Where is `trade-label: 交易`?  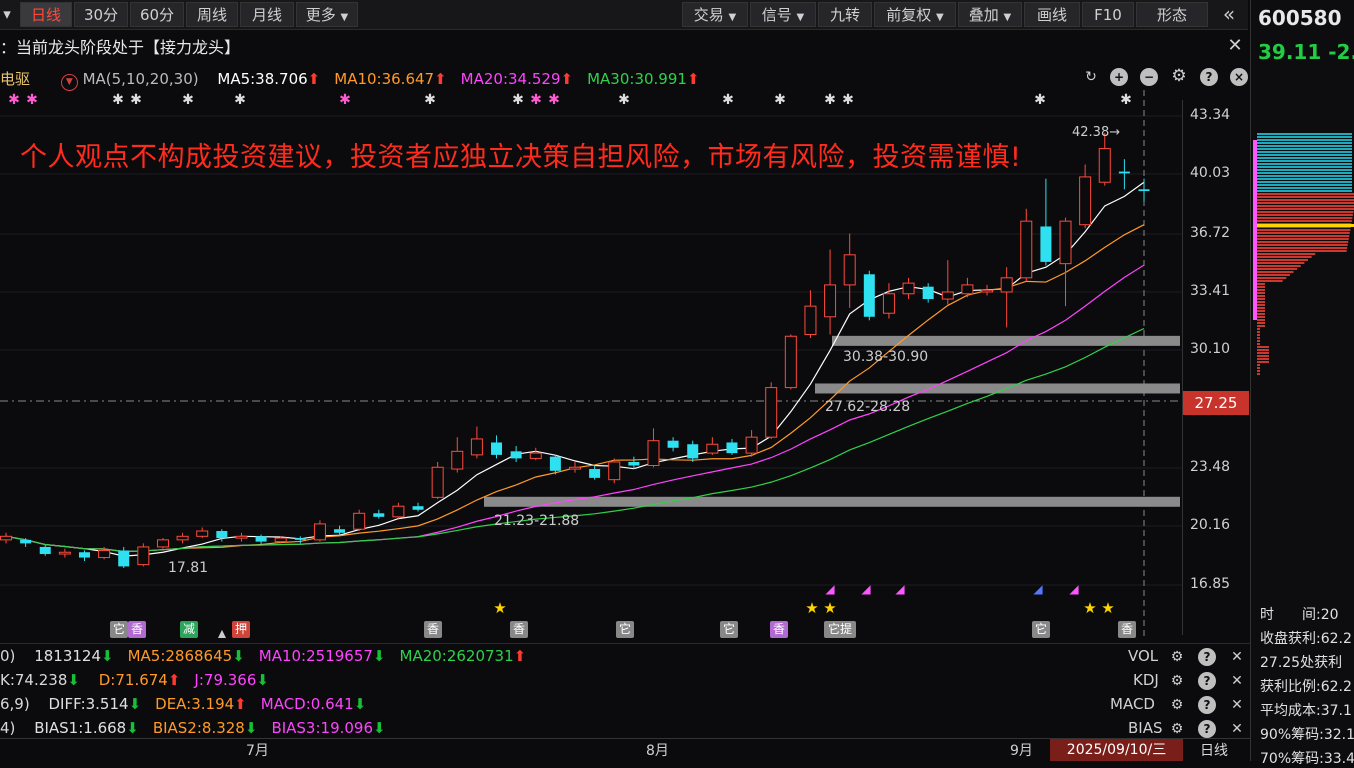
trade-label: 交易 is located at coordinates (708, 15).